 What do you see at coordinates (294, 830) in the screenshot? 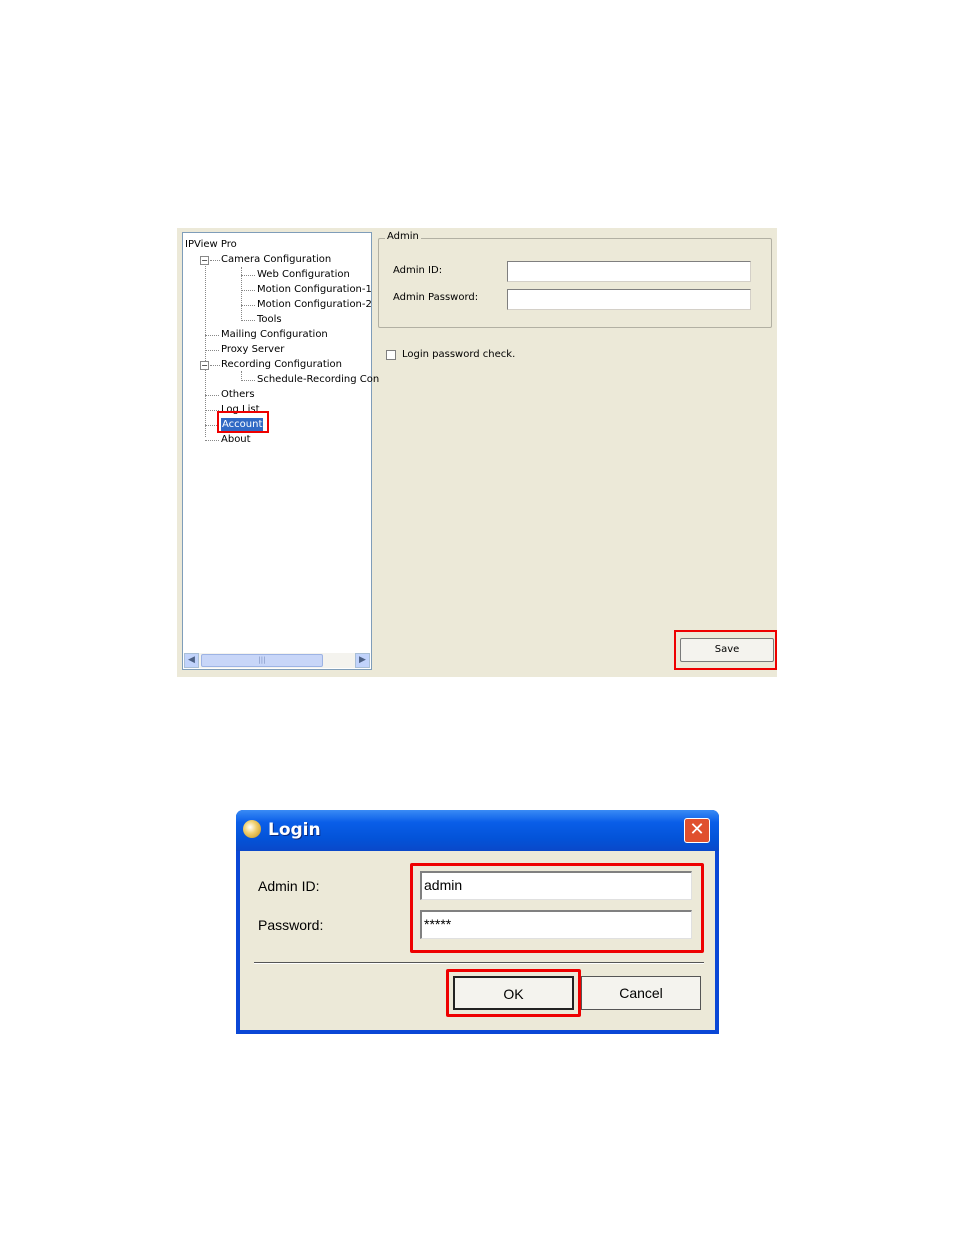
I see `login-title: Login` at bounding box center [294, 830].